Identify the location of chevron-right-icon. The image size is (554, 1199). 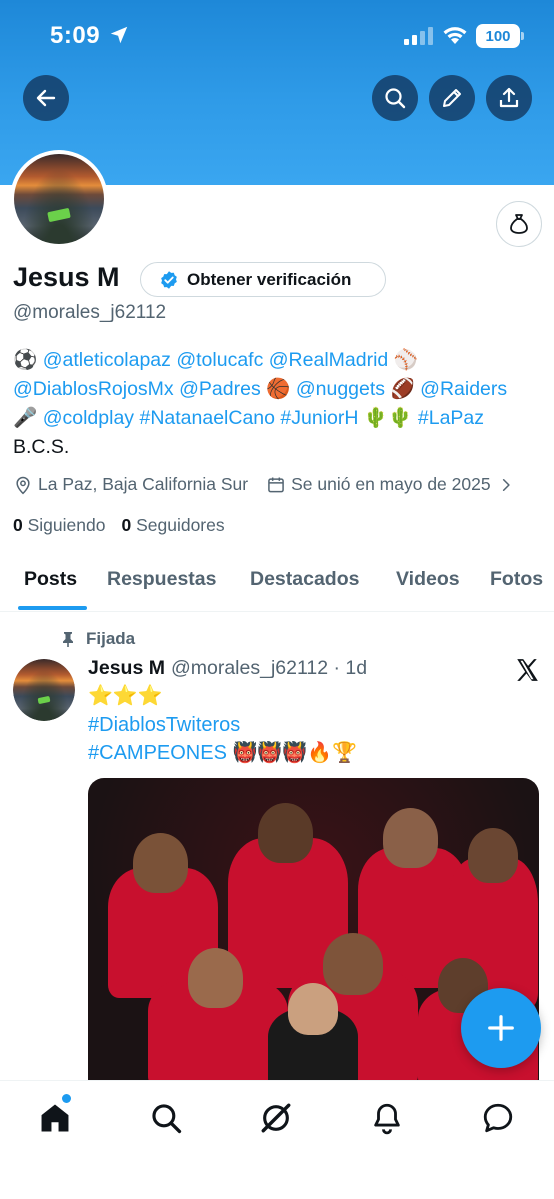
(506, 484).